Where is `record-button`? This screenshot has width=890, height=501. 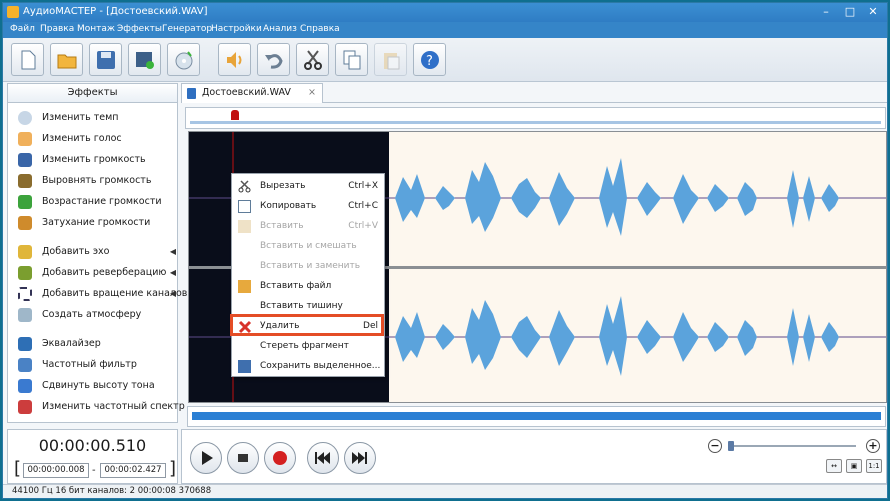
record-button is located at coordinates (280, 458).